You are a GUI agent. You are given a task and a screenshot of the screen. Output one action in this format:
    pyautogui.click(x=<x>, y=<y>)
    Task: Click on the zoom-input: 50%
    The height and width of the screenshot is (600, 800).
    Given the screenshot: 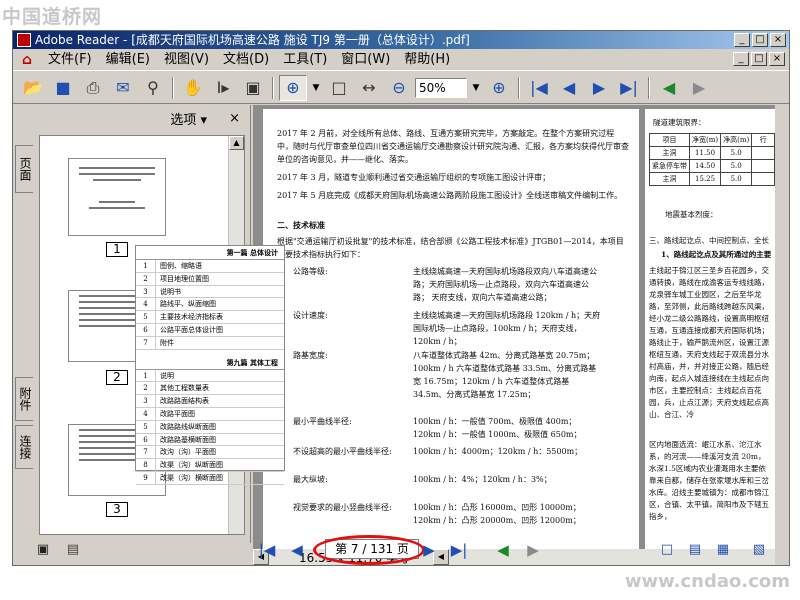 What is the action you would take?
    pyautogui.click(x=441, y=87)
    